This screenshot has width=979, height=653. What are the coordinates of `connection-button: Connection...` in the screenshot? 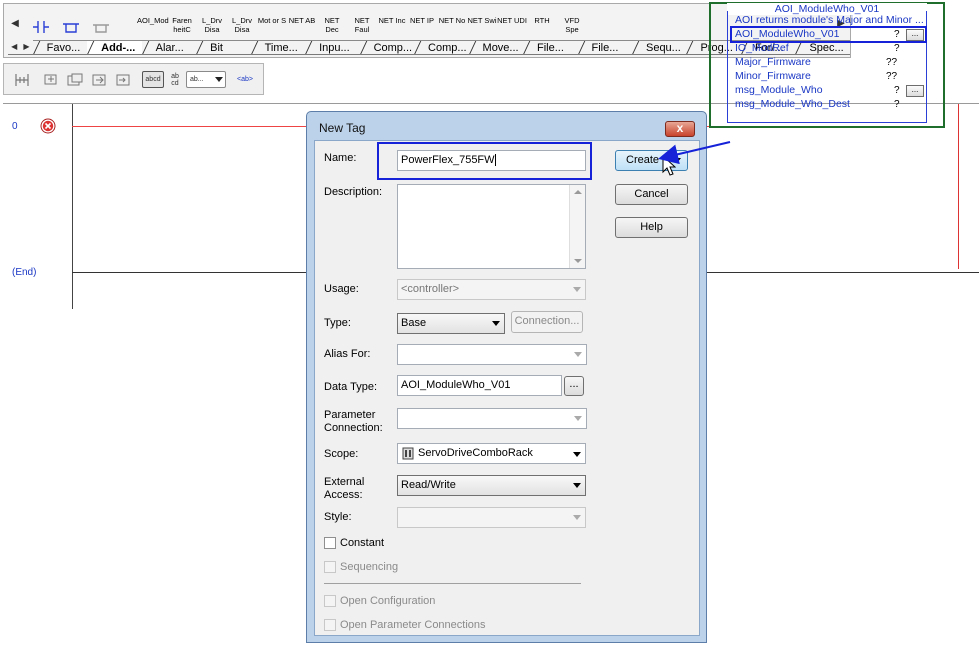 It's located at (547, 322).